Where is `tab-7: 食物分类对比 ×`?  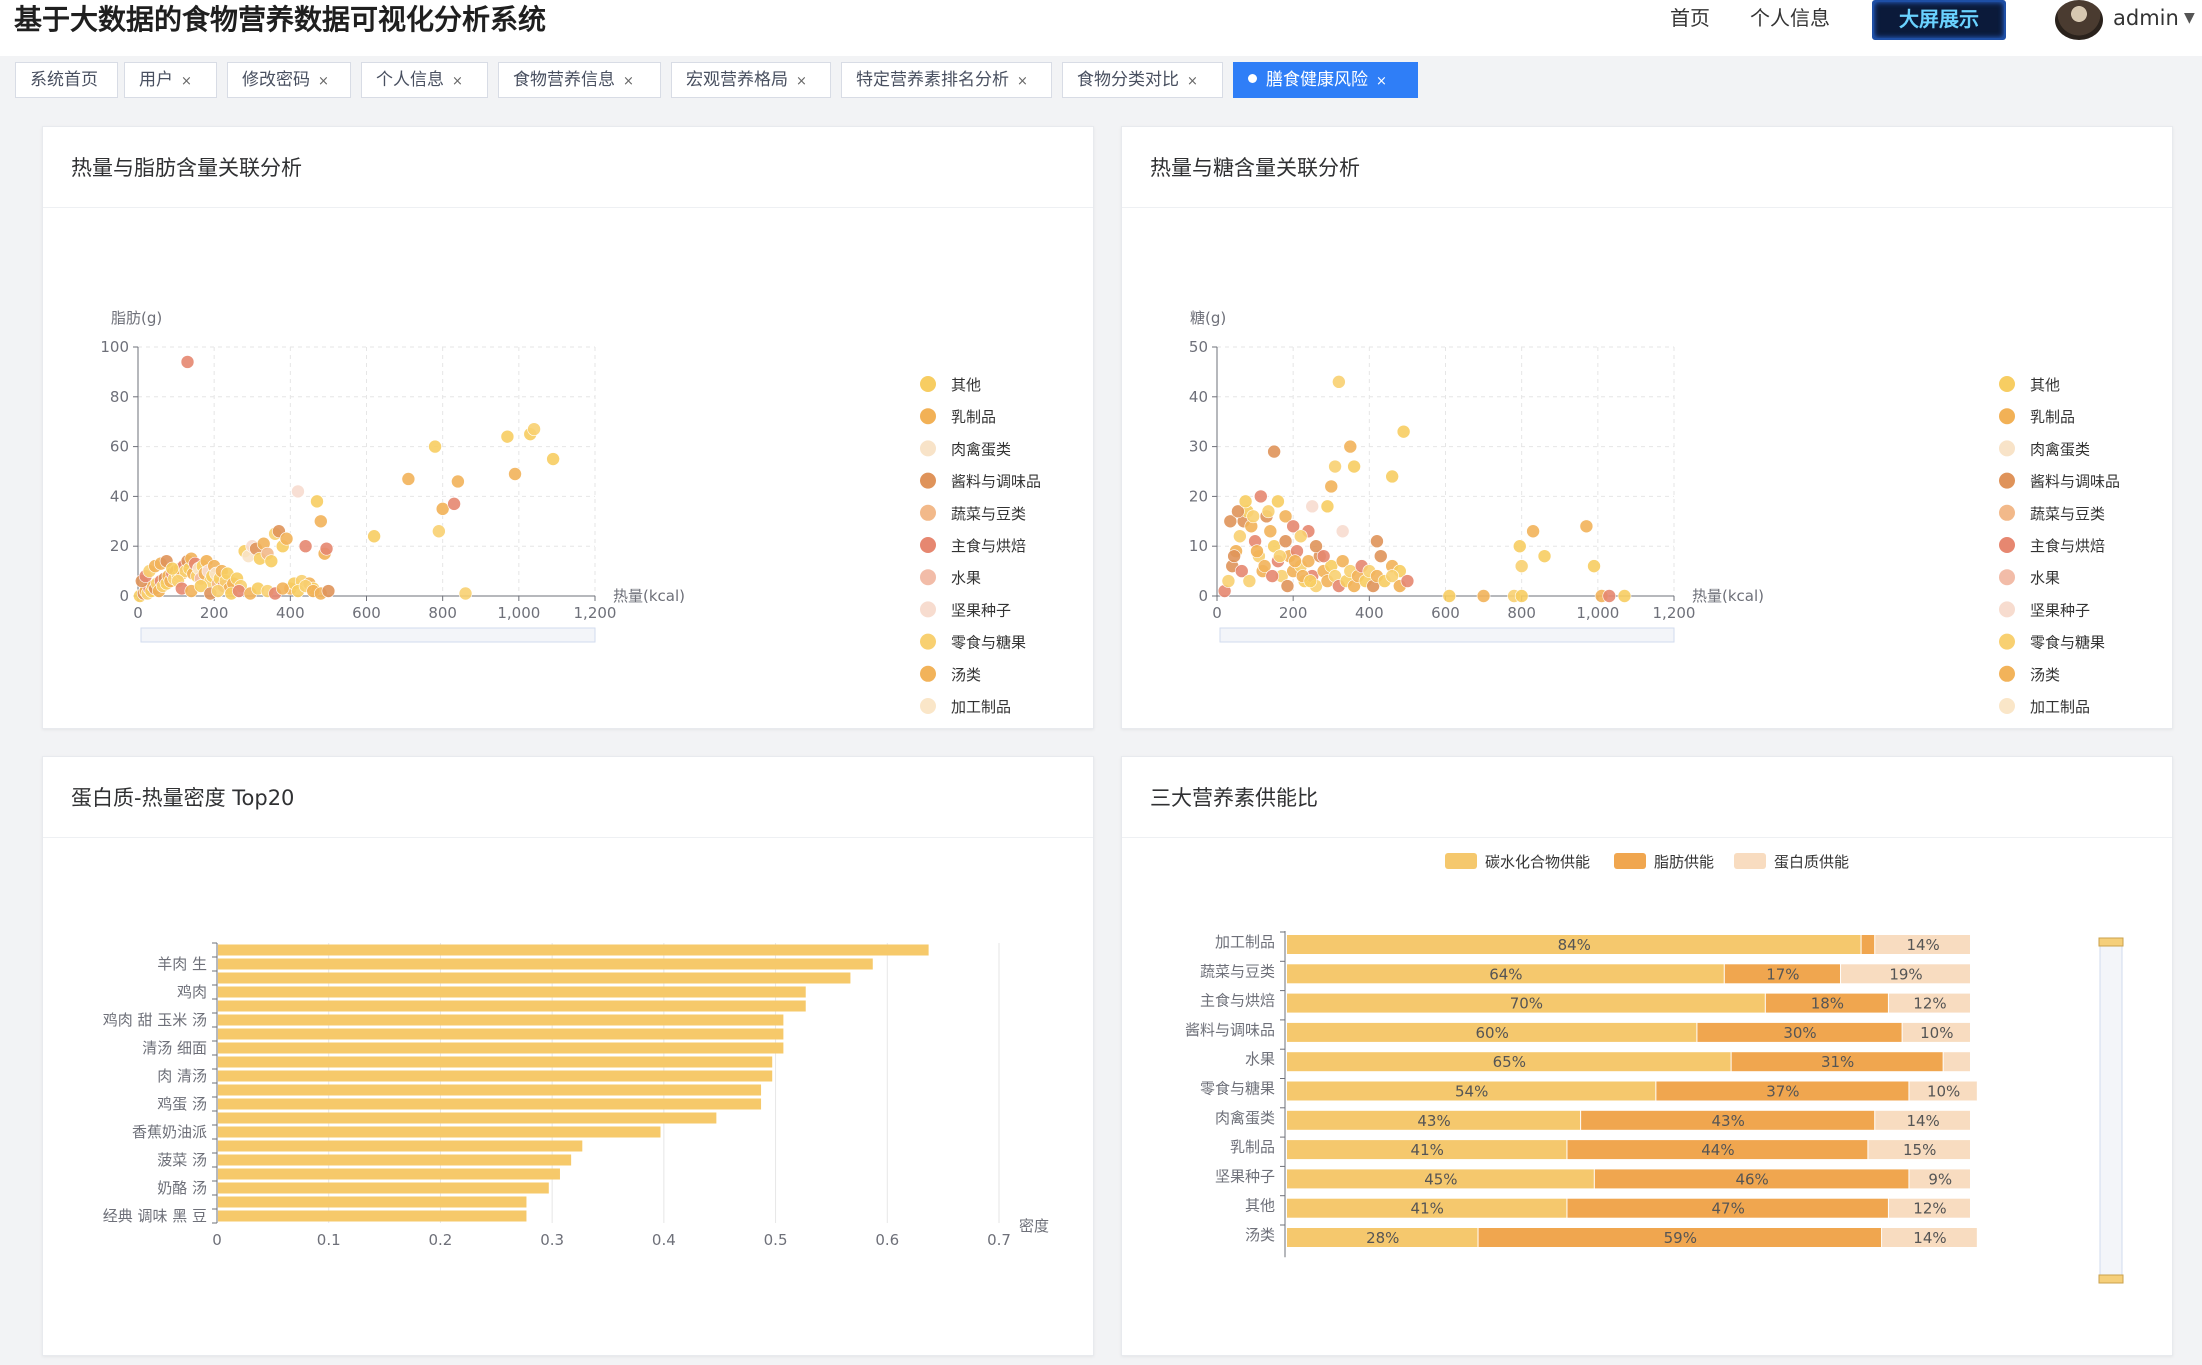
tab-7: 食物分类对比 × is located at coordinates (1142, 80).